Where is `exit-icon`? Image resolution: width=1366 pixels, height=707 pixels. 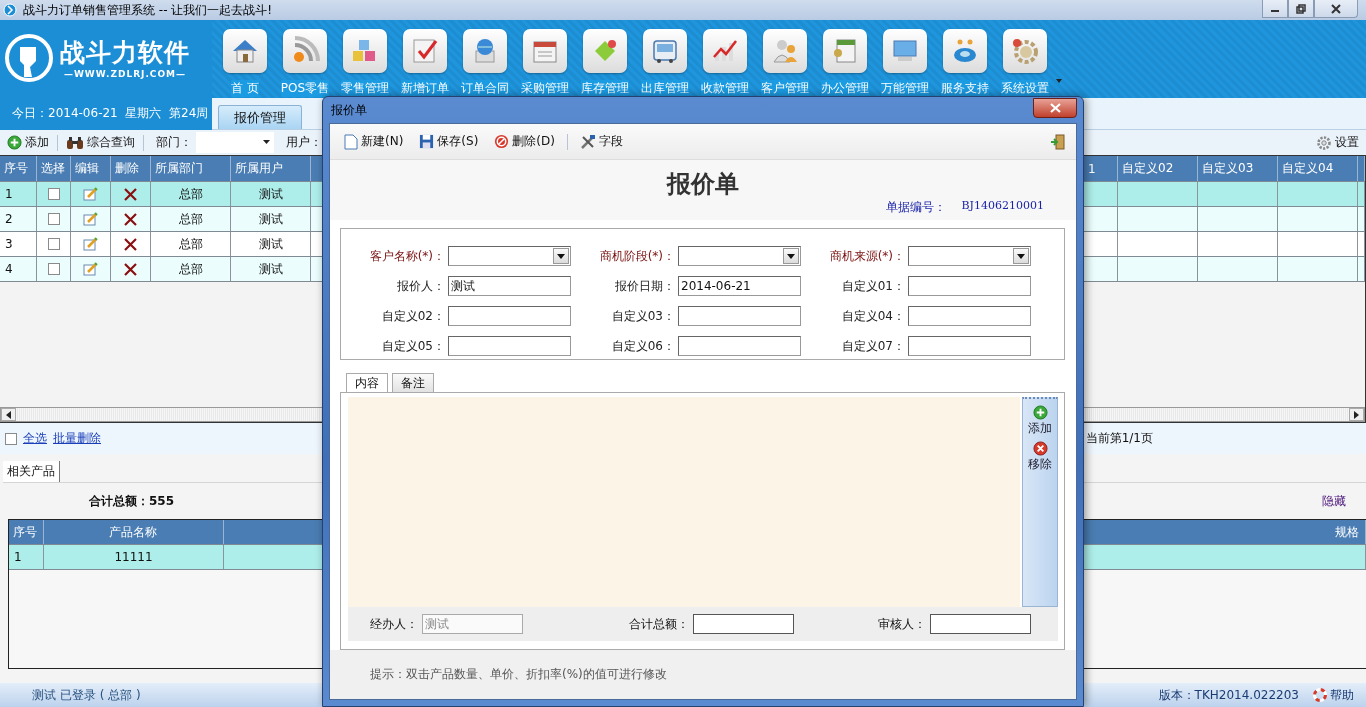 exit-icon is located at coordinates (1058, 141).